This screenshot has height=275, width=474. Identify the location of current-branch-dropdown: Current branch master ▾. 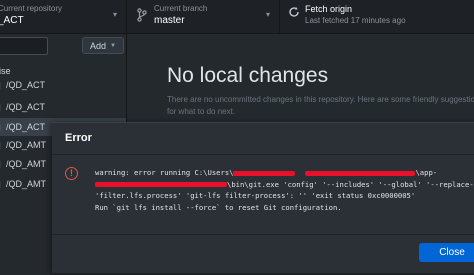
(203, 16).